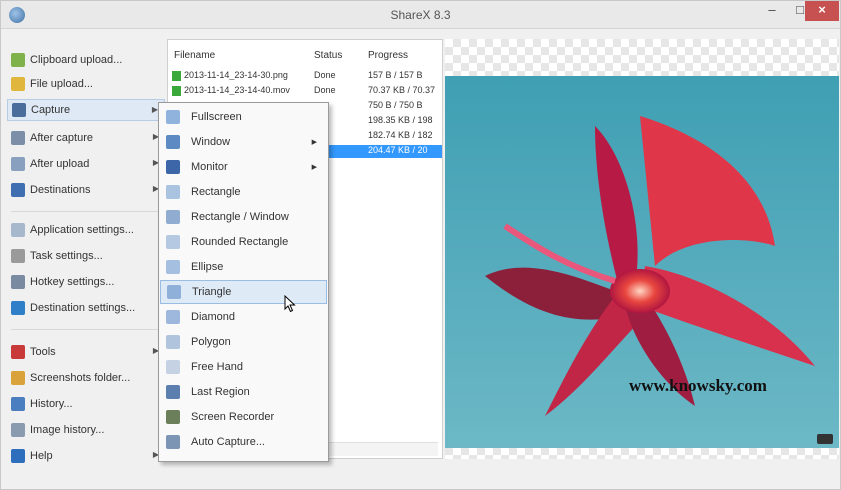 This screenshot has height=490, width=841. What do you see at coordinates (420, 15) in the screenshot?
I see `title-bar: ShareX 8.3 – □ ×` at bounding box center [420, 15].